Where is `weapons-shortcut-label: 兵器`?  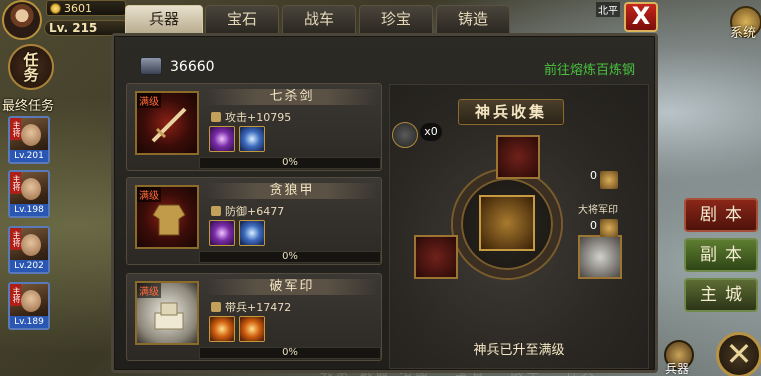 weapons-shortcut-label: 兵器 is located at coordinates (677, 369).